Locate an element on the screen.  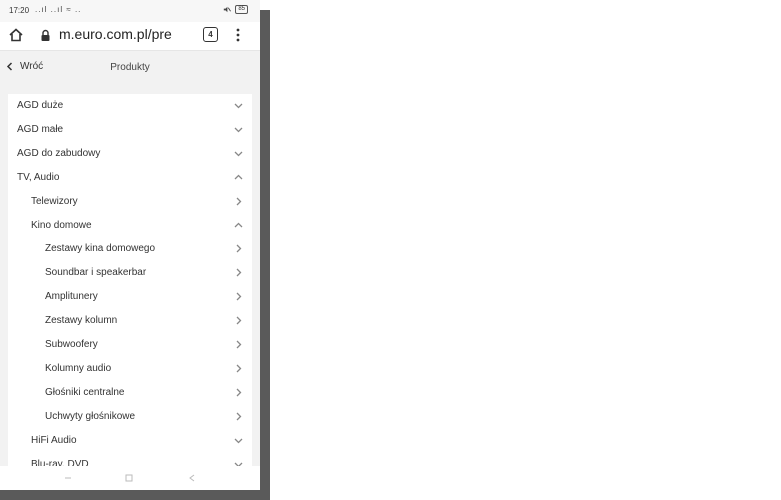
lock-icon is located at coordinates (45, 35).